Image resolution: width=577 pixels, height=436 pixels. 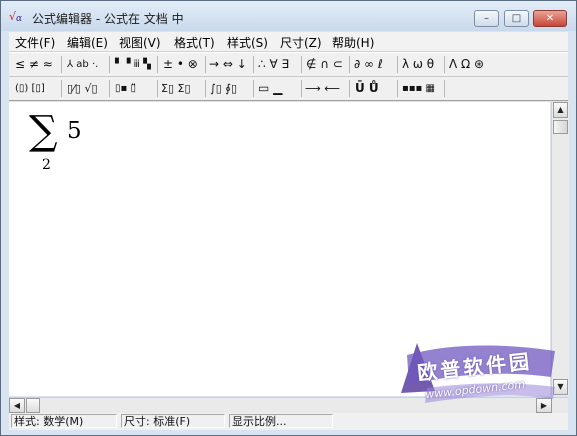 What do you see at coordinates (35, 42) in the screenshot?
I see `menu-file: 文件(F)` at bounding box center [35, 42].